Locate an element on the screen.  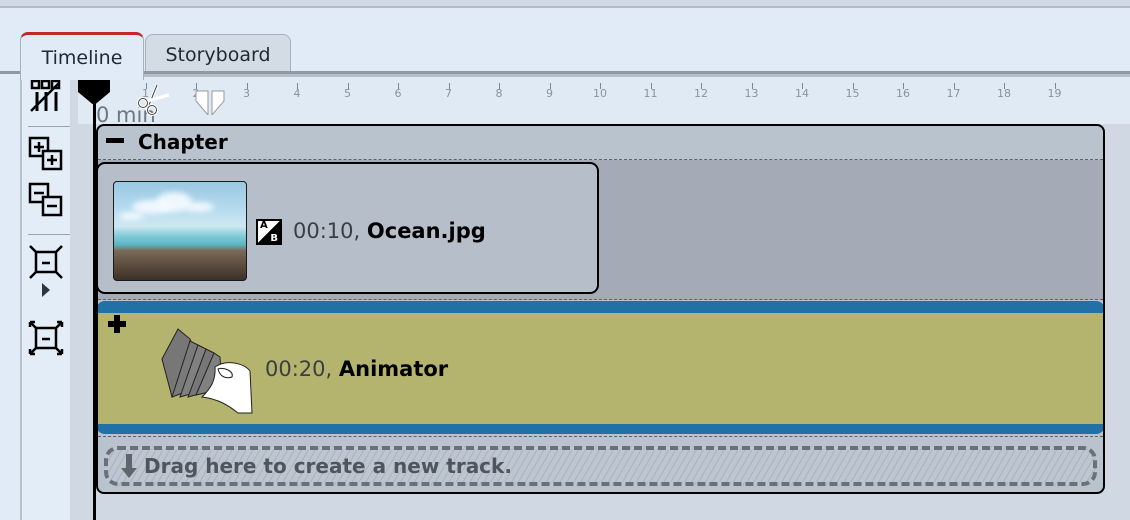
ruler-tick-label: 4 is located at coordinates (297, 93).